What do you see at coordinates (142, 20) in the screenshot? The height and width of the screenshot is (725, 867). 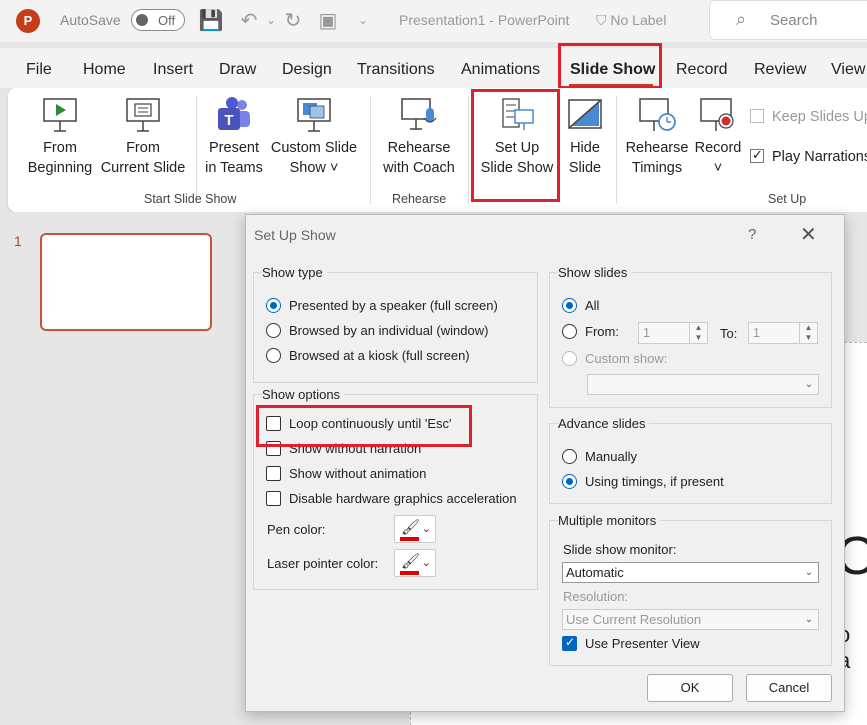 I see `toggle-knob` at bounding box center [142, 20].